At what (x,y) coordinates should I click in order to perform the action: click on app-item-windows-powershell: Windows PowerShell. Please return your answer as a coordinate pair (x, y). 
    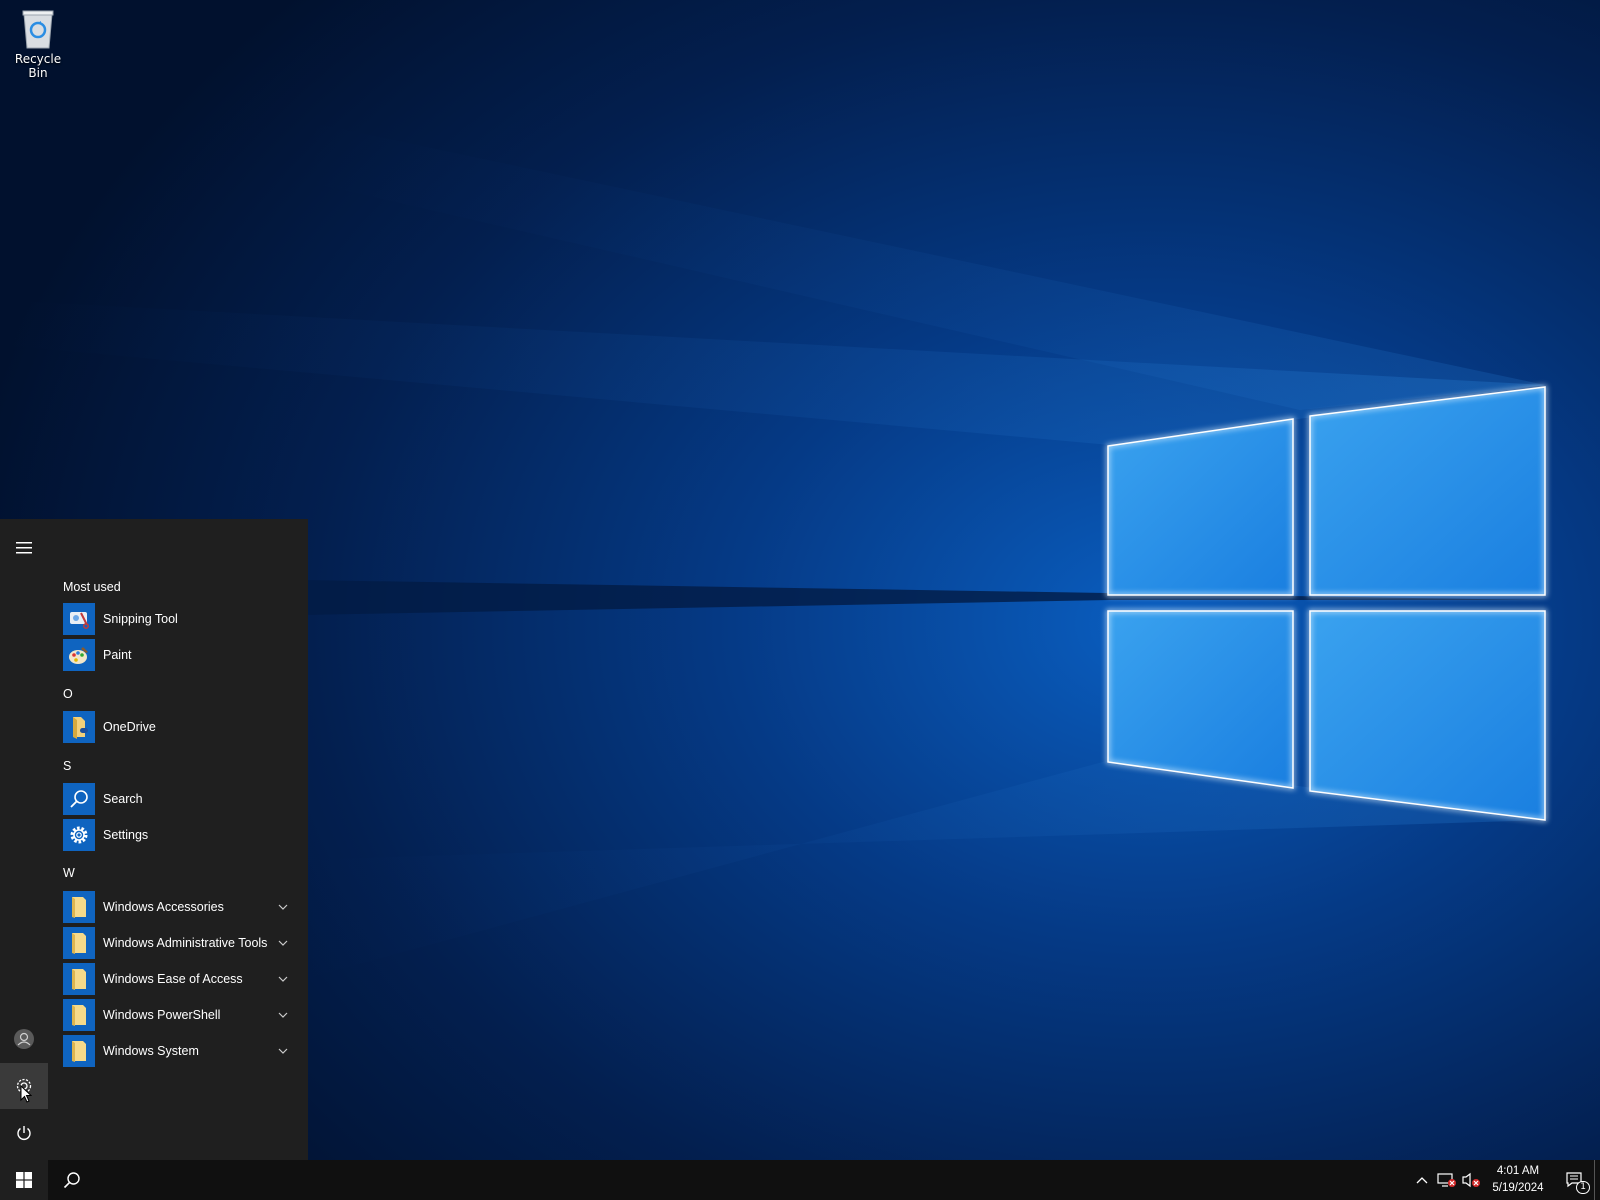
    Looking at the image, I should click on (179, 1015).